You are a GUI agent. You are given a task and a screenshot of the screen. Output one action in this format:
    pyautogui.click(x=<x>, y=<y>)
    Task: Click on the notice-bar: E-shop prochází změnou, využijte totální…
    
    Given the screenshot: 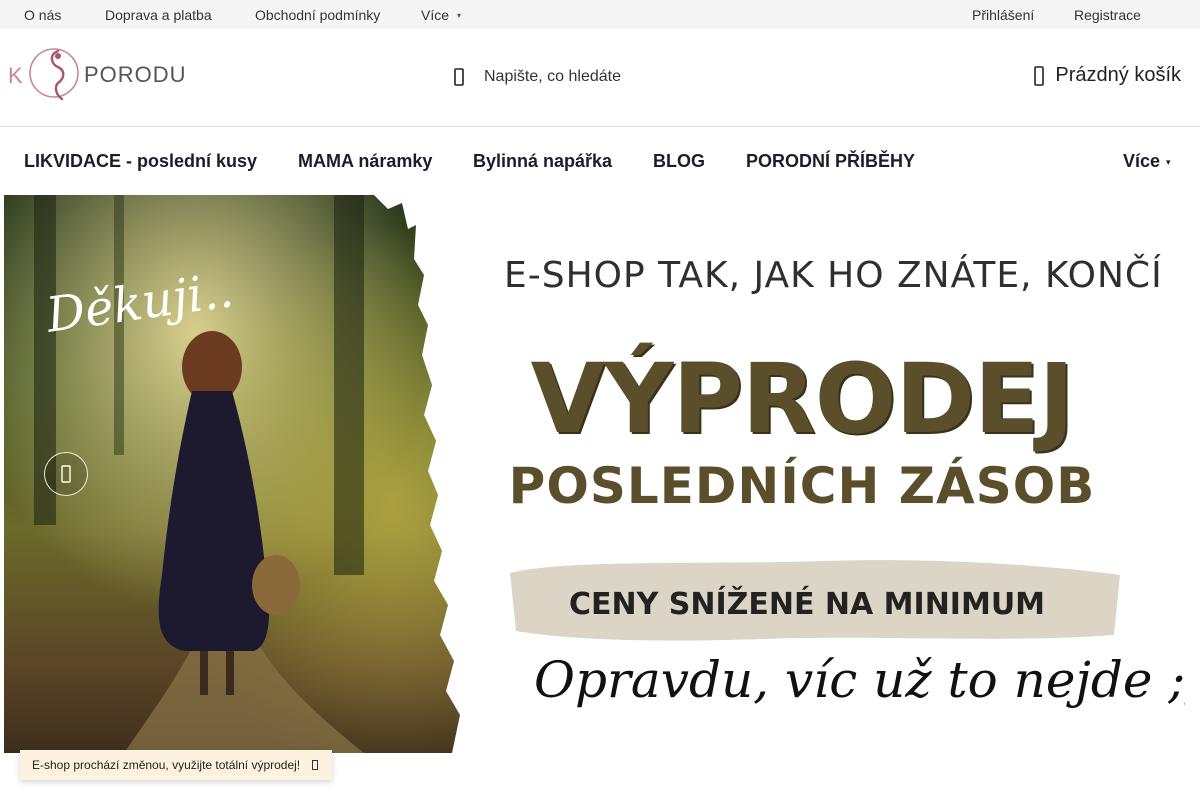 What is the action you would take?
    pyautogui.click(x=176, y=765)
    